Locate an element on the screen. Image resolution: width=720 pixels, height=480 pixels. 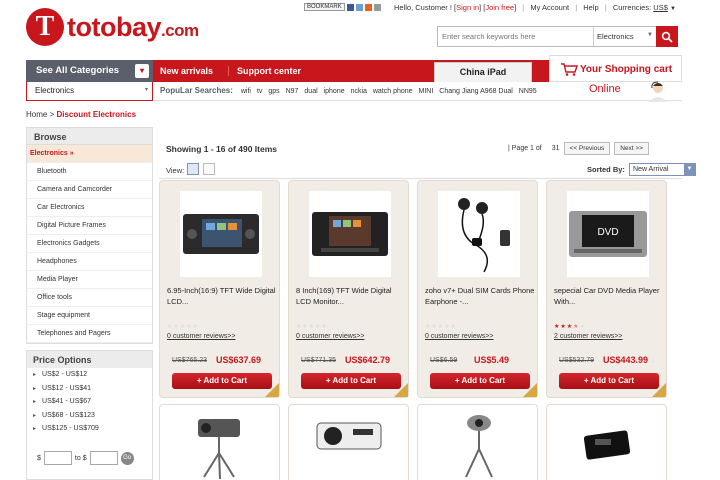
popular-search-link: N97 is located at coordinates (292, 91).